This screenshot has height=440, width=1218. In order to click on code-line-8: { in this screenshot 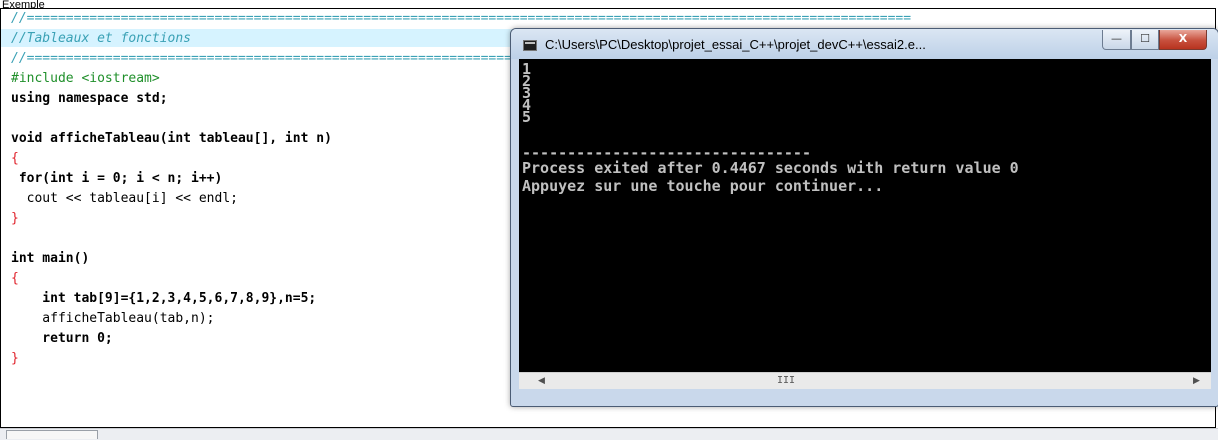, I will do `click(15, 159)`.